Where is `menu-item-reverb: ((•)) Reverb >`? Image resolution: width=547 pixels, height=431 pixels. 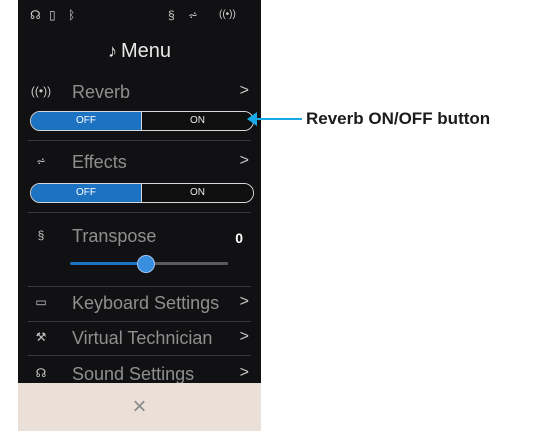
menu-item-reverb: ((•)) Reverb > is located at coordinates (139, 94).